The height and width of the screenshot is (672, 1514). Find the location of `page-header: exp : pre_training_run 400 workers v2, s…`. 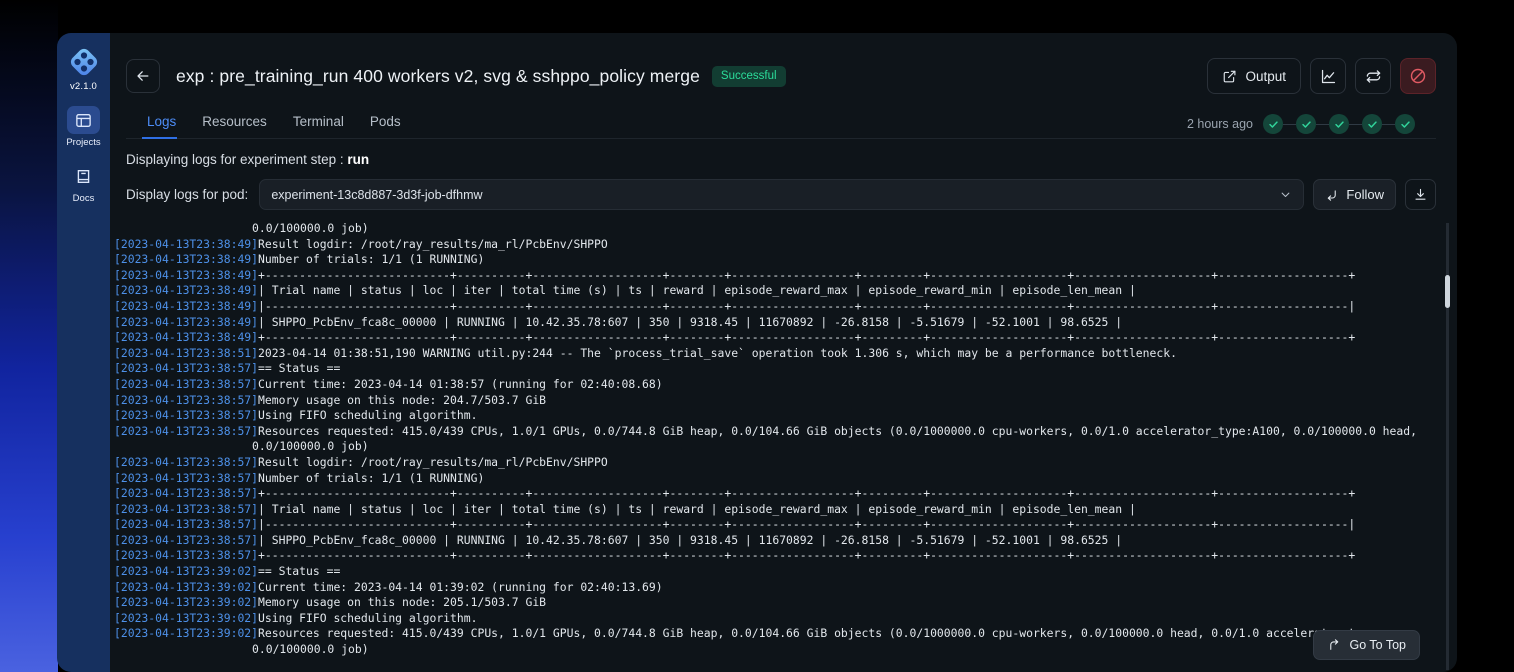

page-header: exp : pre_training_run 400 workers v2, s… is located at coordinates (783, 67).